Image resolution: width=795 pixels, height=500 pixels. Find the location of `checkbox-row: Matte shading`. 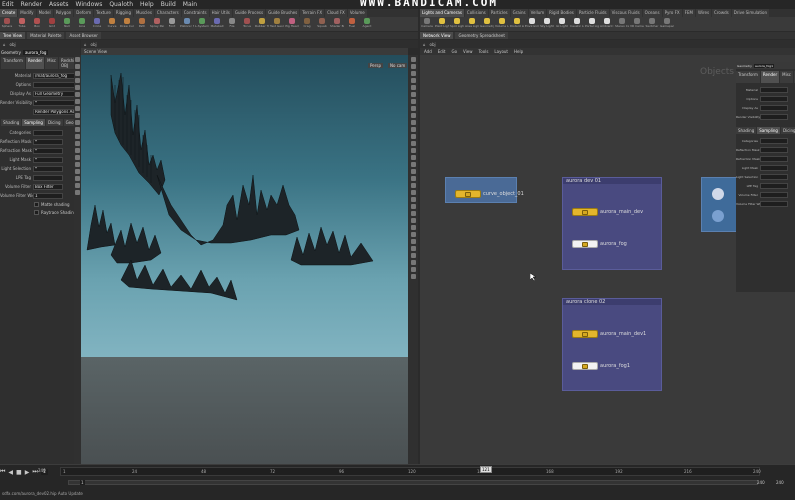

checkbox-row: Matte shading is located at coordinates (40, 204).